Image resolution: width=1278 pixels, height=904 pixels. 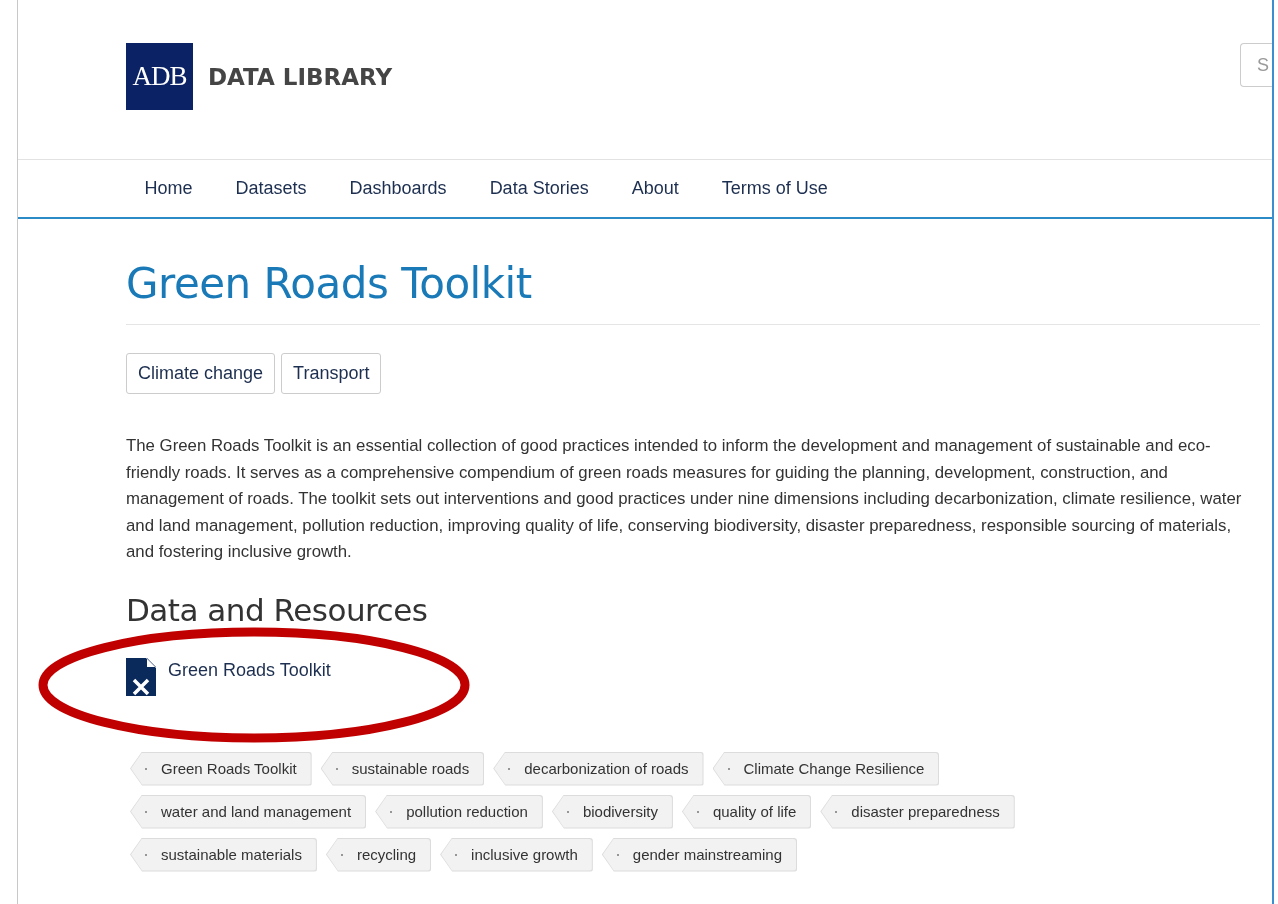 What do you see at coordinates (539, 188) in the screenshot?
I see `nav-link: Data Stories` at bounding box center [539, 188].